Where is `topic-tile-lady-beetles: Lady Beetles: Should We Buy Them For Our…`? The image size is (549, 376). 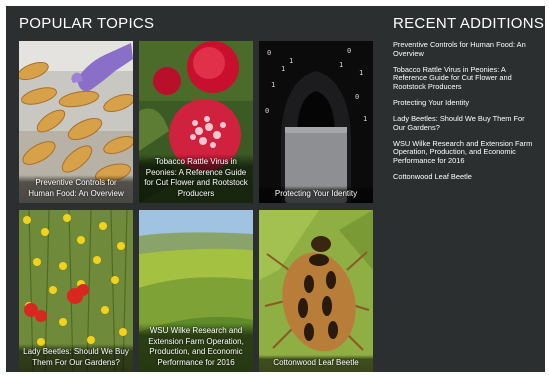 topic-tile-lady-beetles: Lady Beetles: Should We Buy Them For Our… is located at coordinates (76, 291).